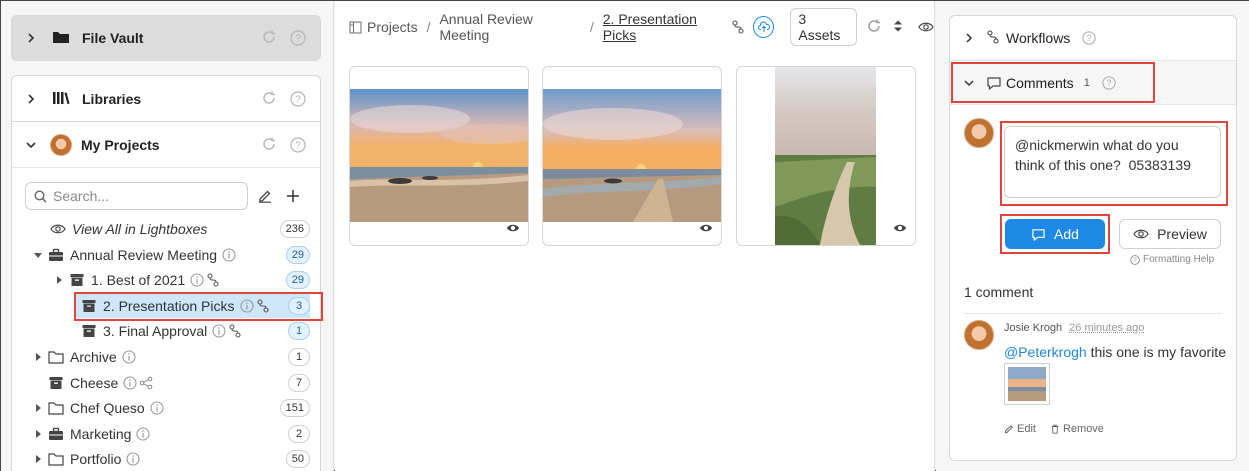 The height and width of the screenshot is (471, 1249). What do you see at coordinates (94, 383) in the screenshot?
I see `tree-item-label: Cheese` at bounding box center [94, 383].